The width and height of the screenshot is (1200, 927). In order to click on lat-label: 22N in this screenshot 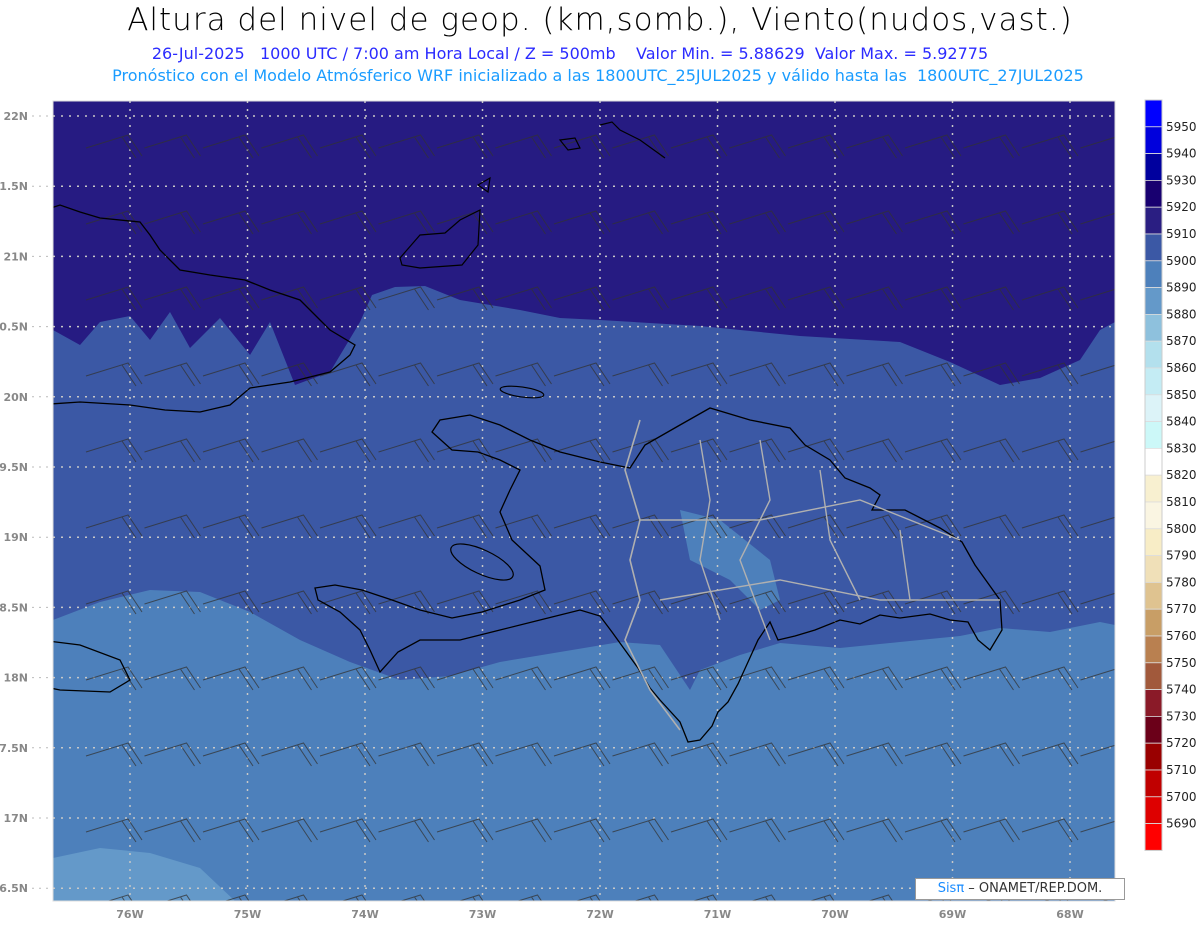, I will do `click(15, 116)`.